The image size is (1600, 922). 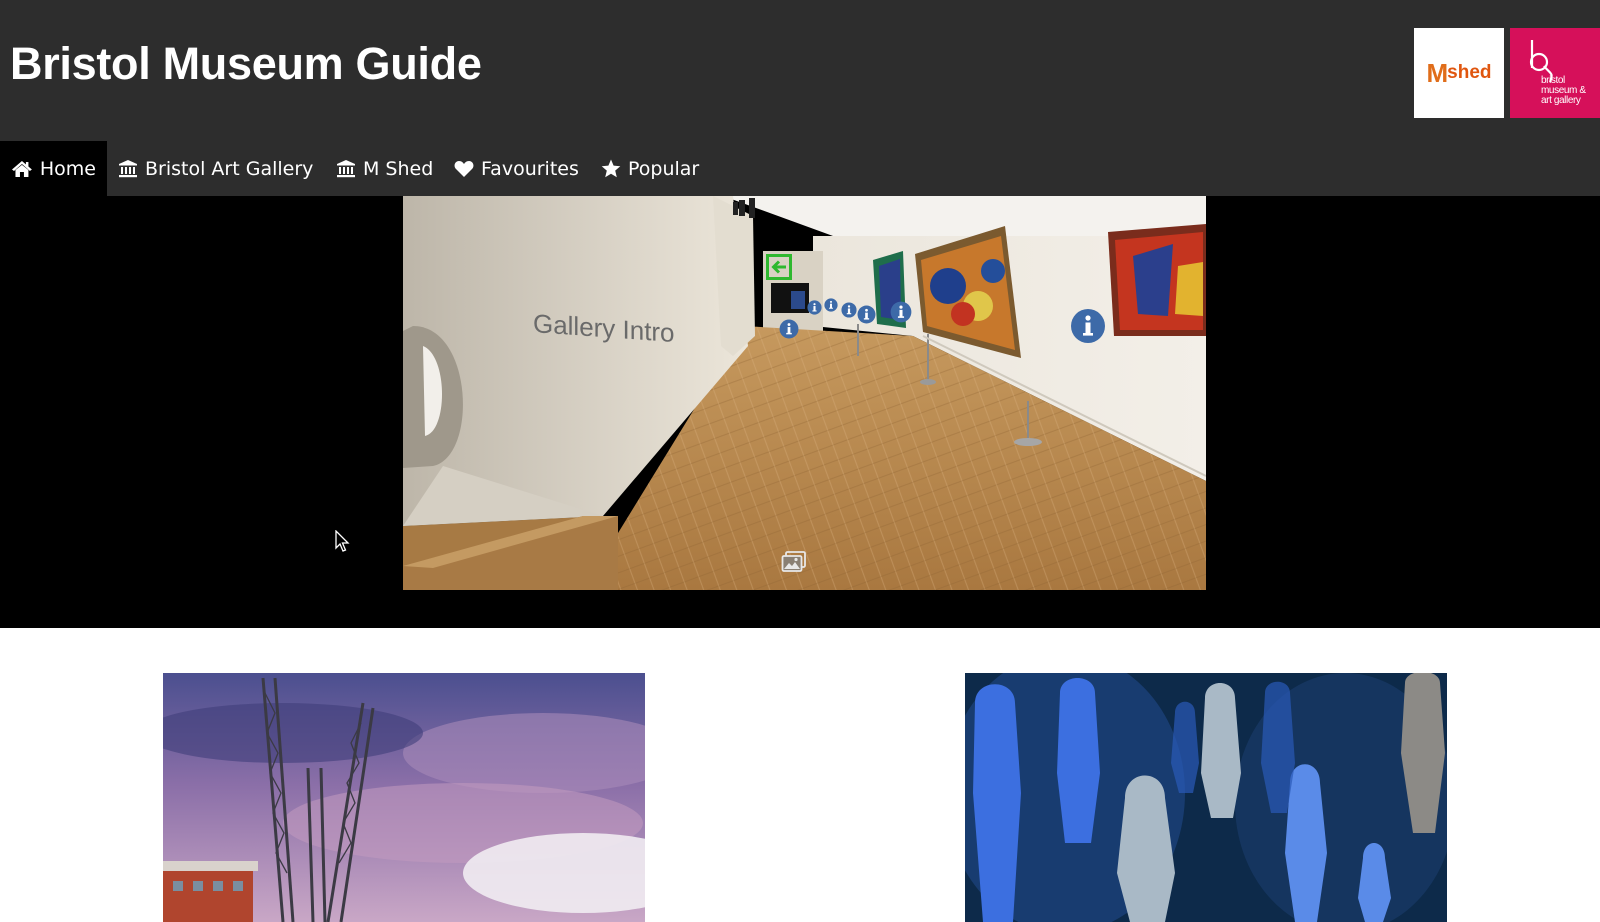 I want to click on nav-item-home: Home, so click(x=53, y=168).